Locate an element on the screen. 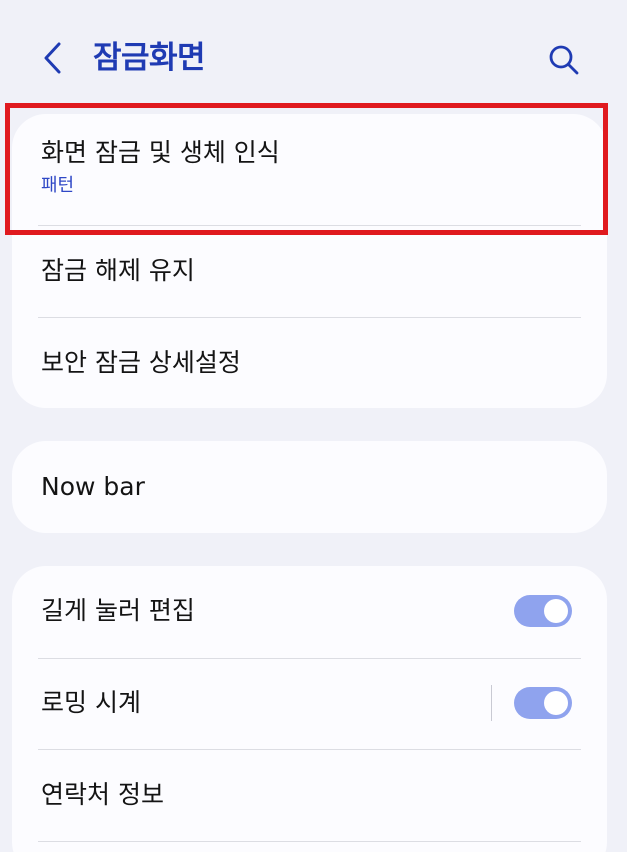  list-item-long-press-edit: 길게 눌러 편집 is located at coordinates (309, 612).